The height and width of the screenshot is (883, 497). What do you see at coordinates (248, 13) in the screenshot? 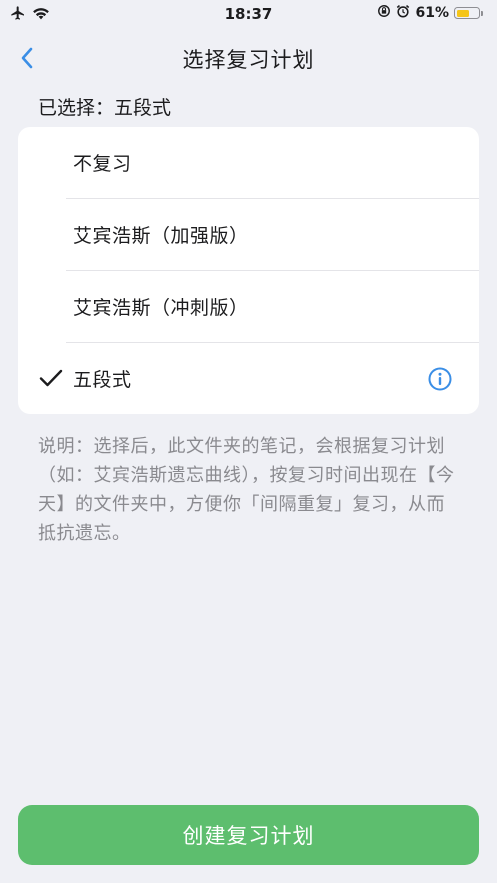
I see `status-bar: 18:37 61%` at bounding box center [248, 13].